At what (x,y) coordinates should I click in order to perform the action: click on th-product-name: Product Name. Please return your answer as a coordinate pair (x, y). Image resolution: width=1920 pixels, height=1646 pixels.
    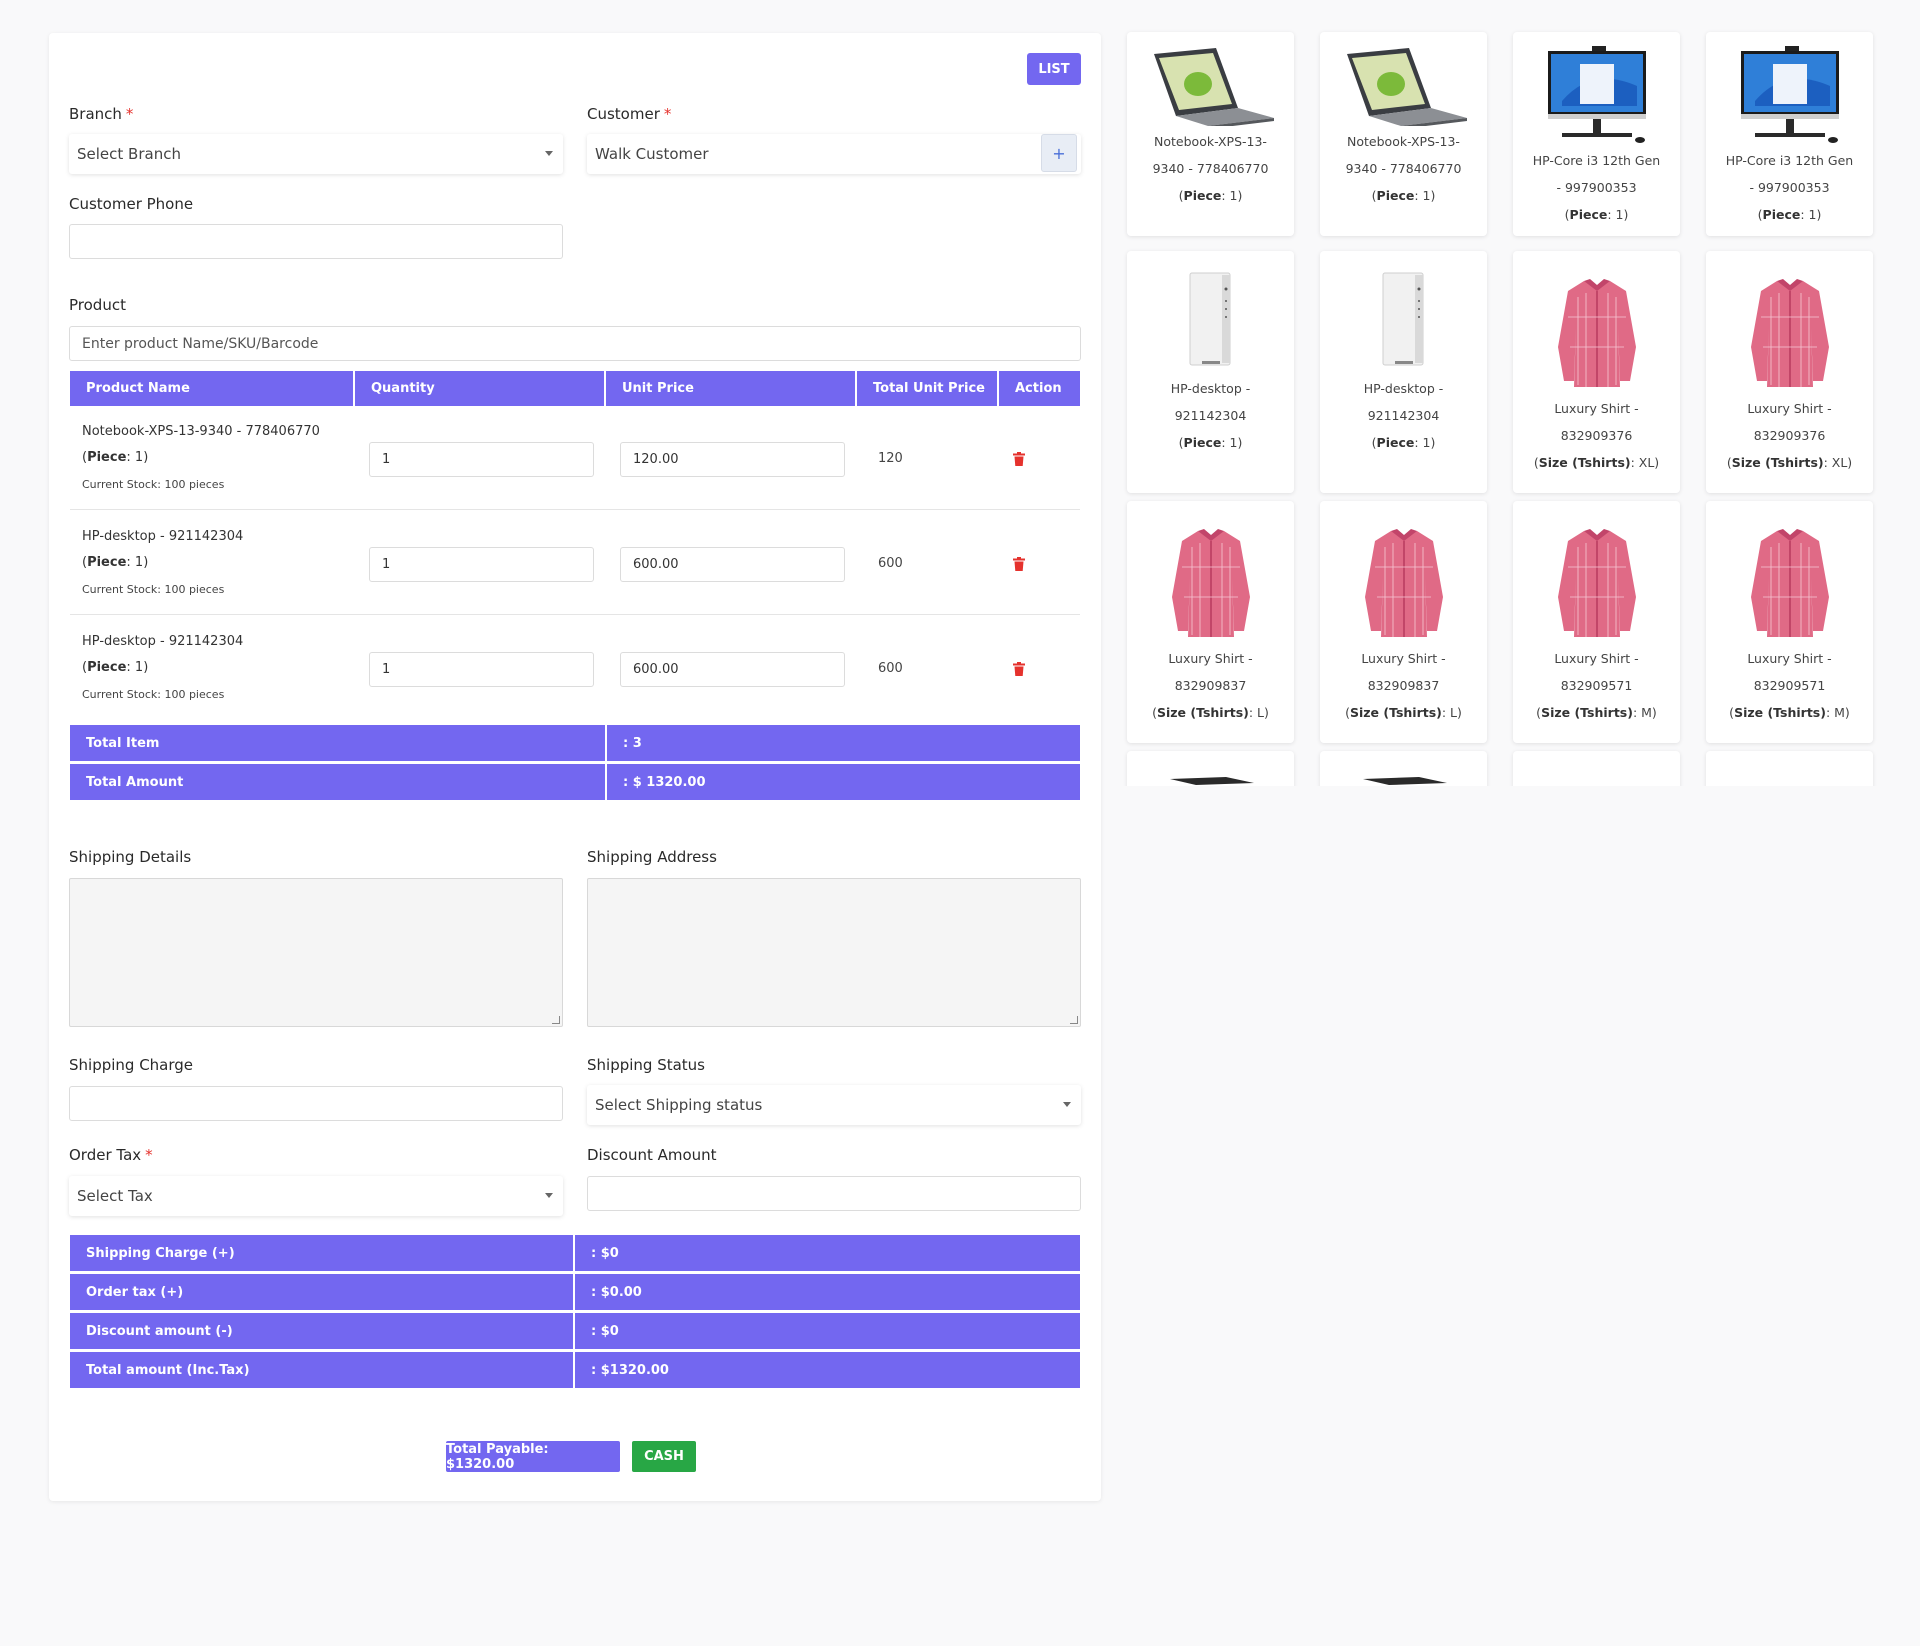
    Looking at the image, I should click on (212, 388).